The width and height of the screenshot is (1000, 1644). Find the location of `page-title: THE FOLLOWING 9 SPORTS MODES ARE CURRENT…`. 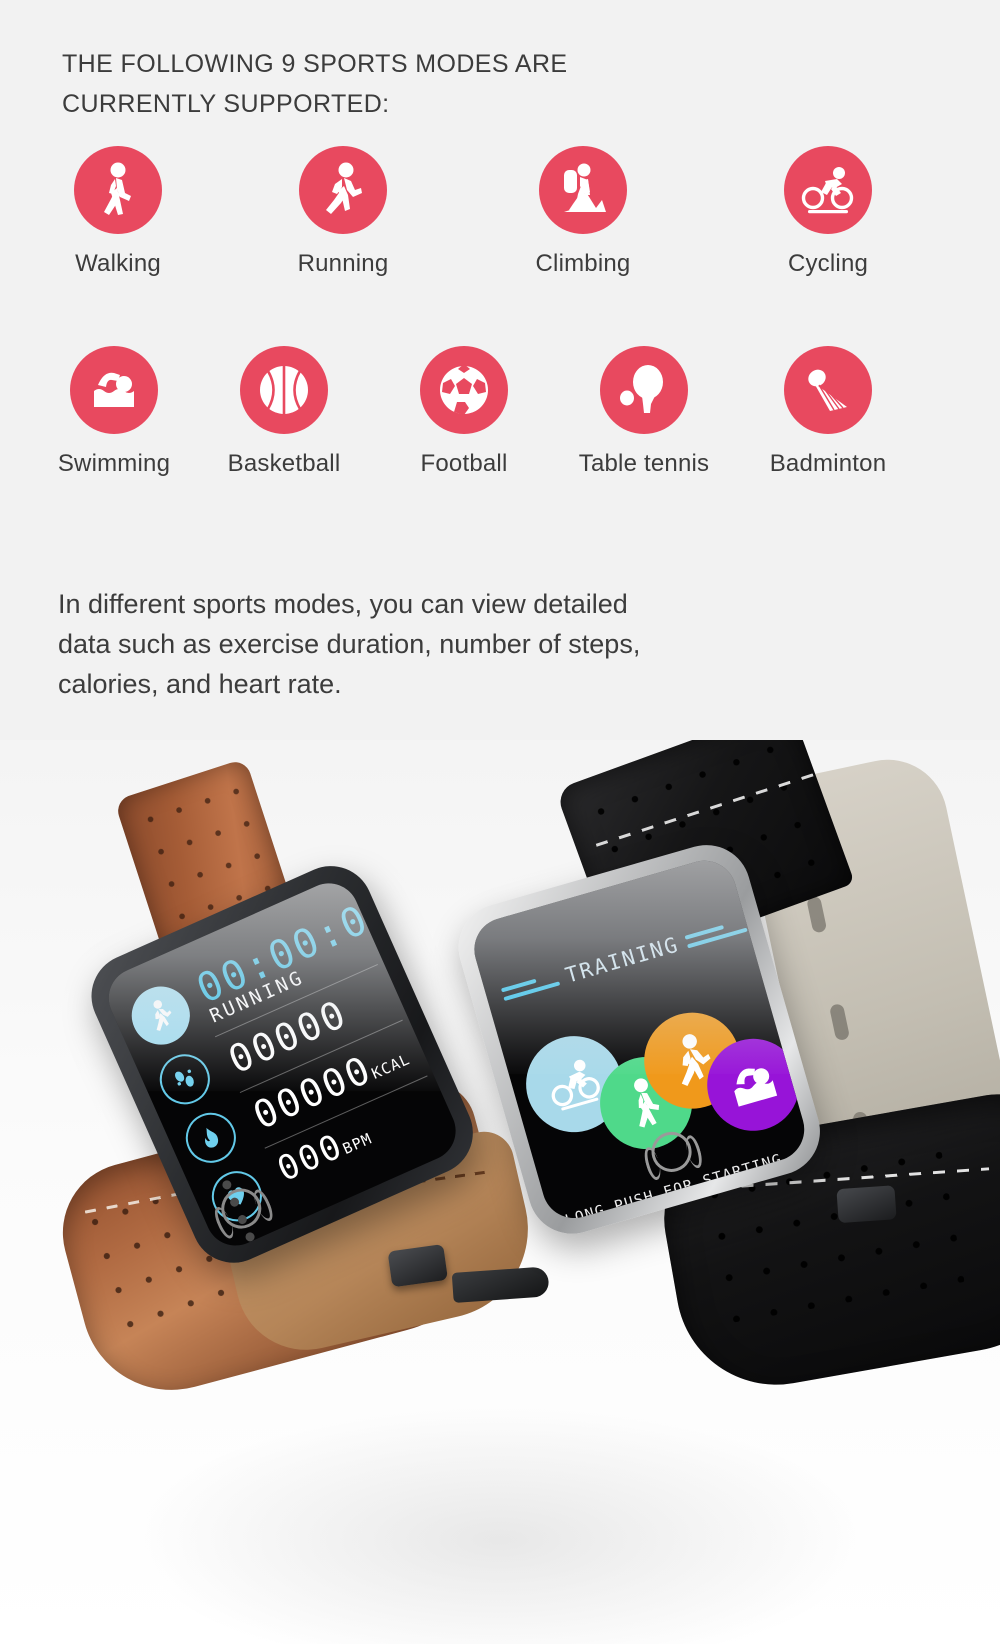

page-title: THE FOLLOWING 9 SPORTS MODES ARE CURRENT… is located at coordinates (315, 84).